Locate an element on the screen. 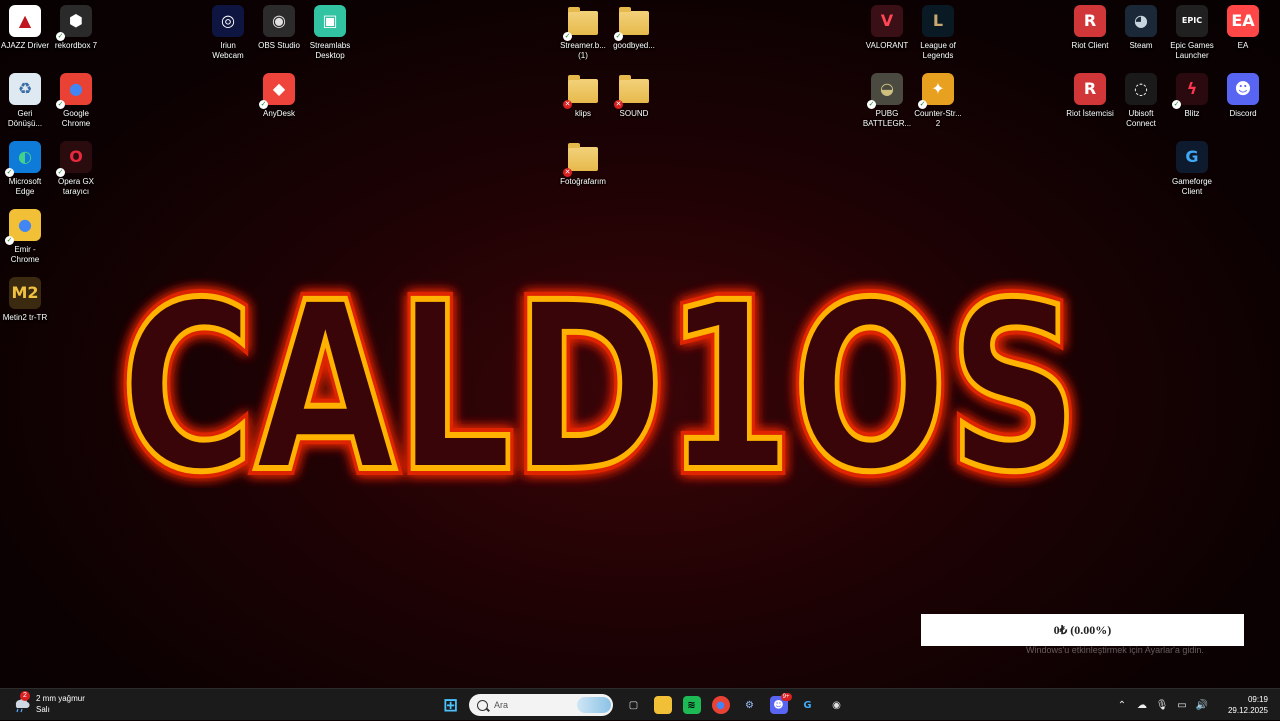 This screenshot has width=1280, height=721. taskbar-spotify-button: ≋ is located at coordinates (692, 705).